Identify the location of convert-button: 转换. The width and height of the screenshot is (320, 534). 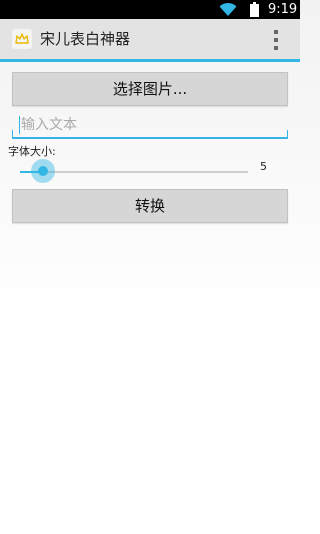
(150, 206).